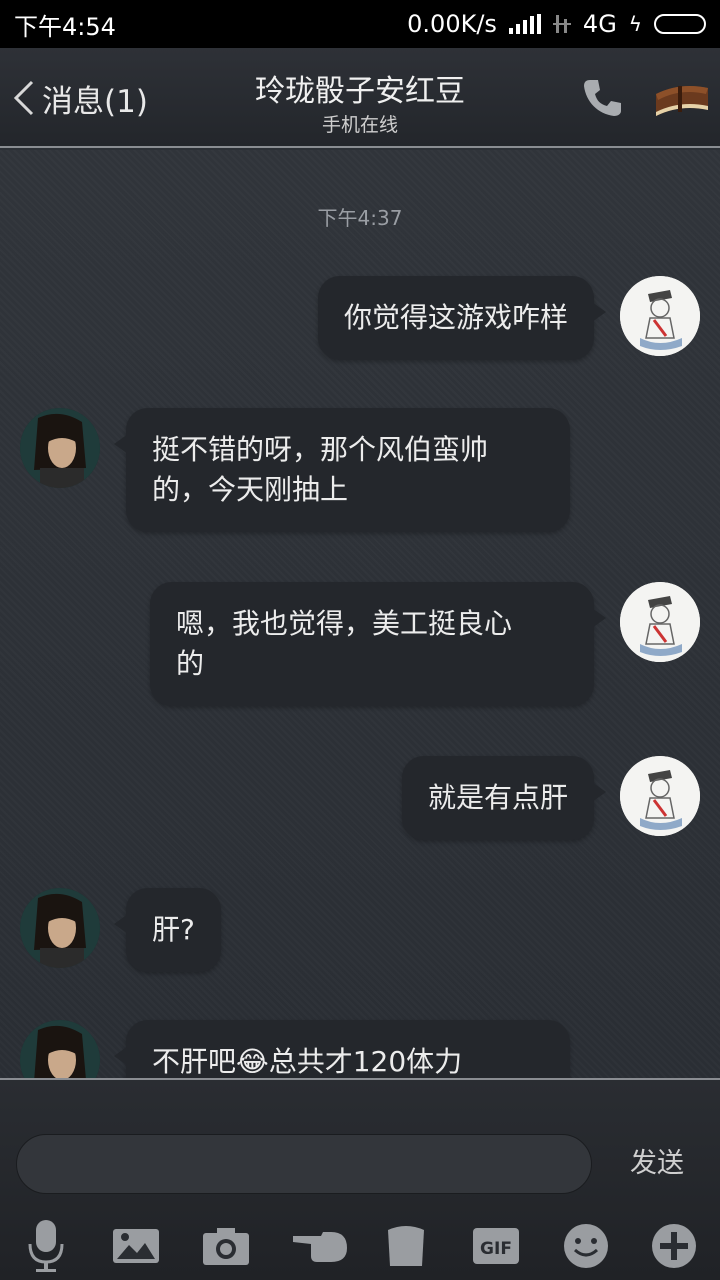  Describe the element at coordinates (360, 24) in the screenshot. I see `status-bar: 下午4:54 0.00K/s 4G ϟ` at that location.